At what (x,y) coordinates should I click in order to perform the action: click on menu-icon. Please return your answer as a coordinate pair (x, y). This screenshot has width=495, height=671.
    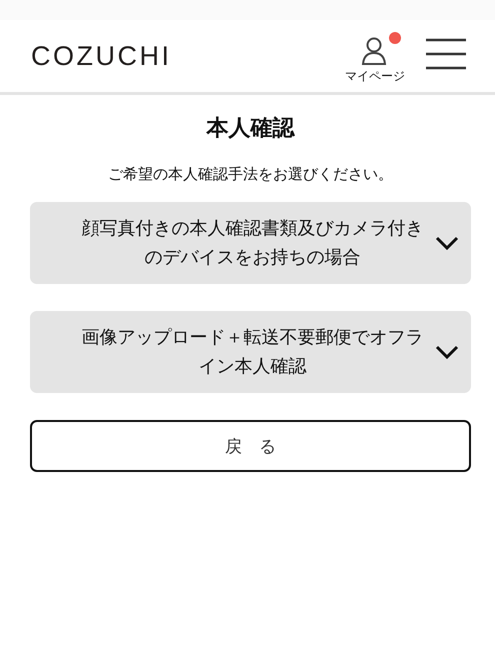
    Looking at the image, I should click on (446, 54).